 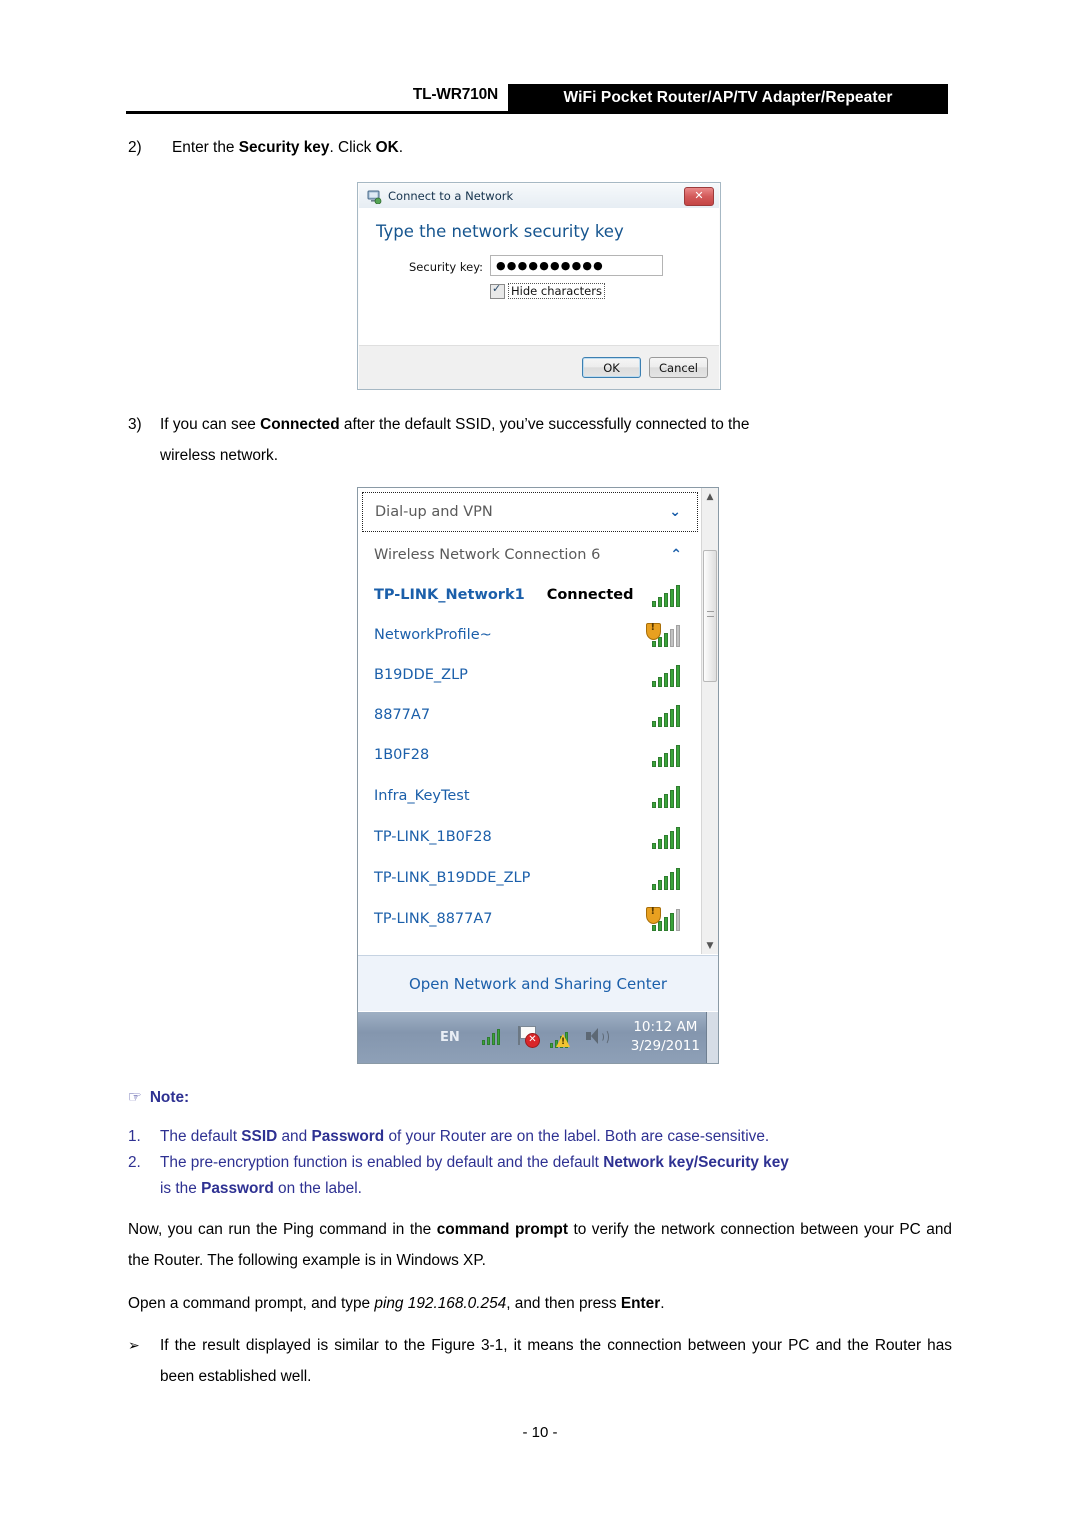 I want to click on show-desktop-button, so click(x=712, y=1037).